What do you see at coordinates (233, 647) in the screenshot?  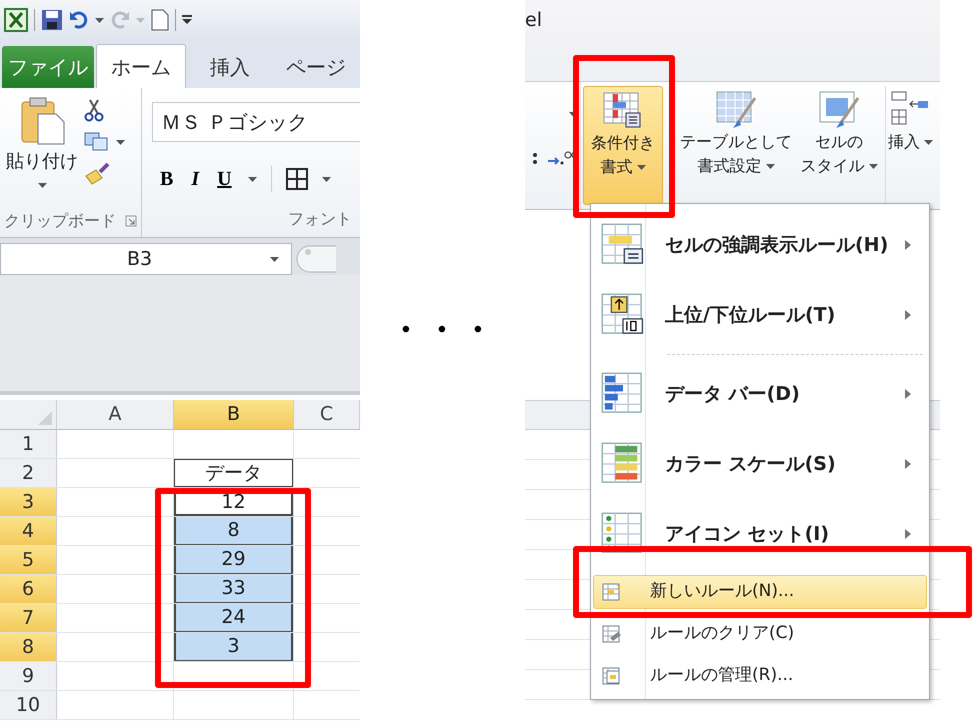 I see `table-cell: 3` at bounding box center [233, 647].